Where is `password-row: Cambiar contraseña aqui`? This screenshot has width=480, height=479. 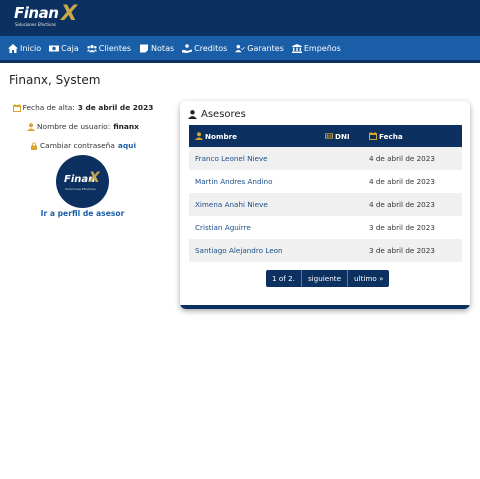
password-row: Cambiar contraseña aqui is located at coordinates (83, 145).